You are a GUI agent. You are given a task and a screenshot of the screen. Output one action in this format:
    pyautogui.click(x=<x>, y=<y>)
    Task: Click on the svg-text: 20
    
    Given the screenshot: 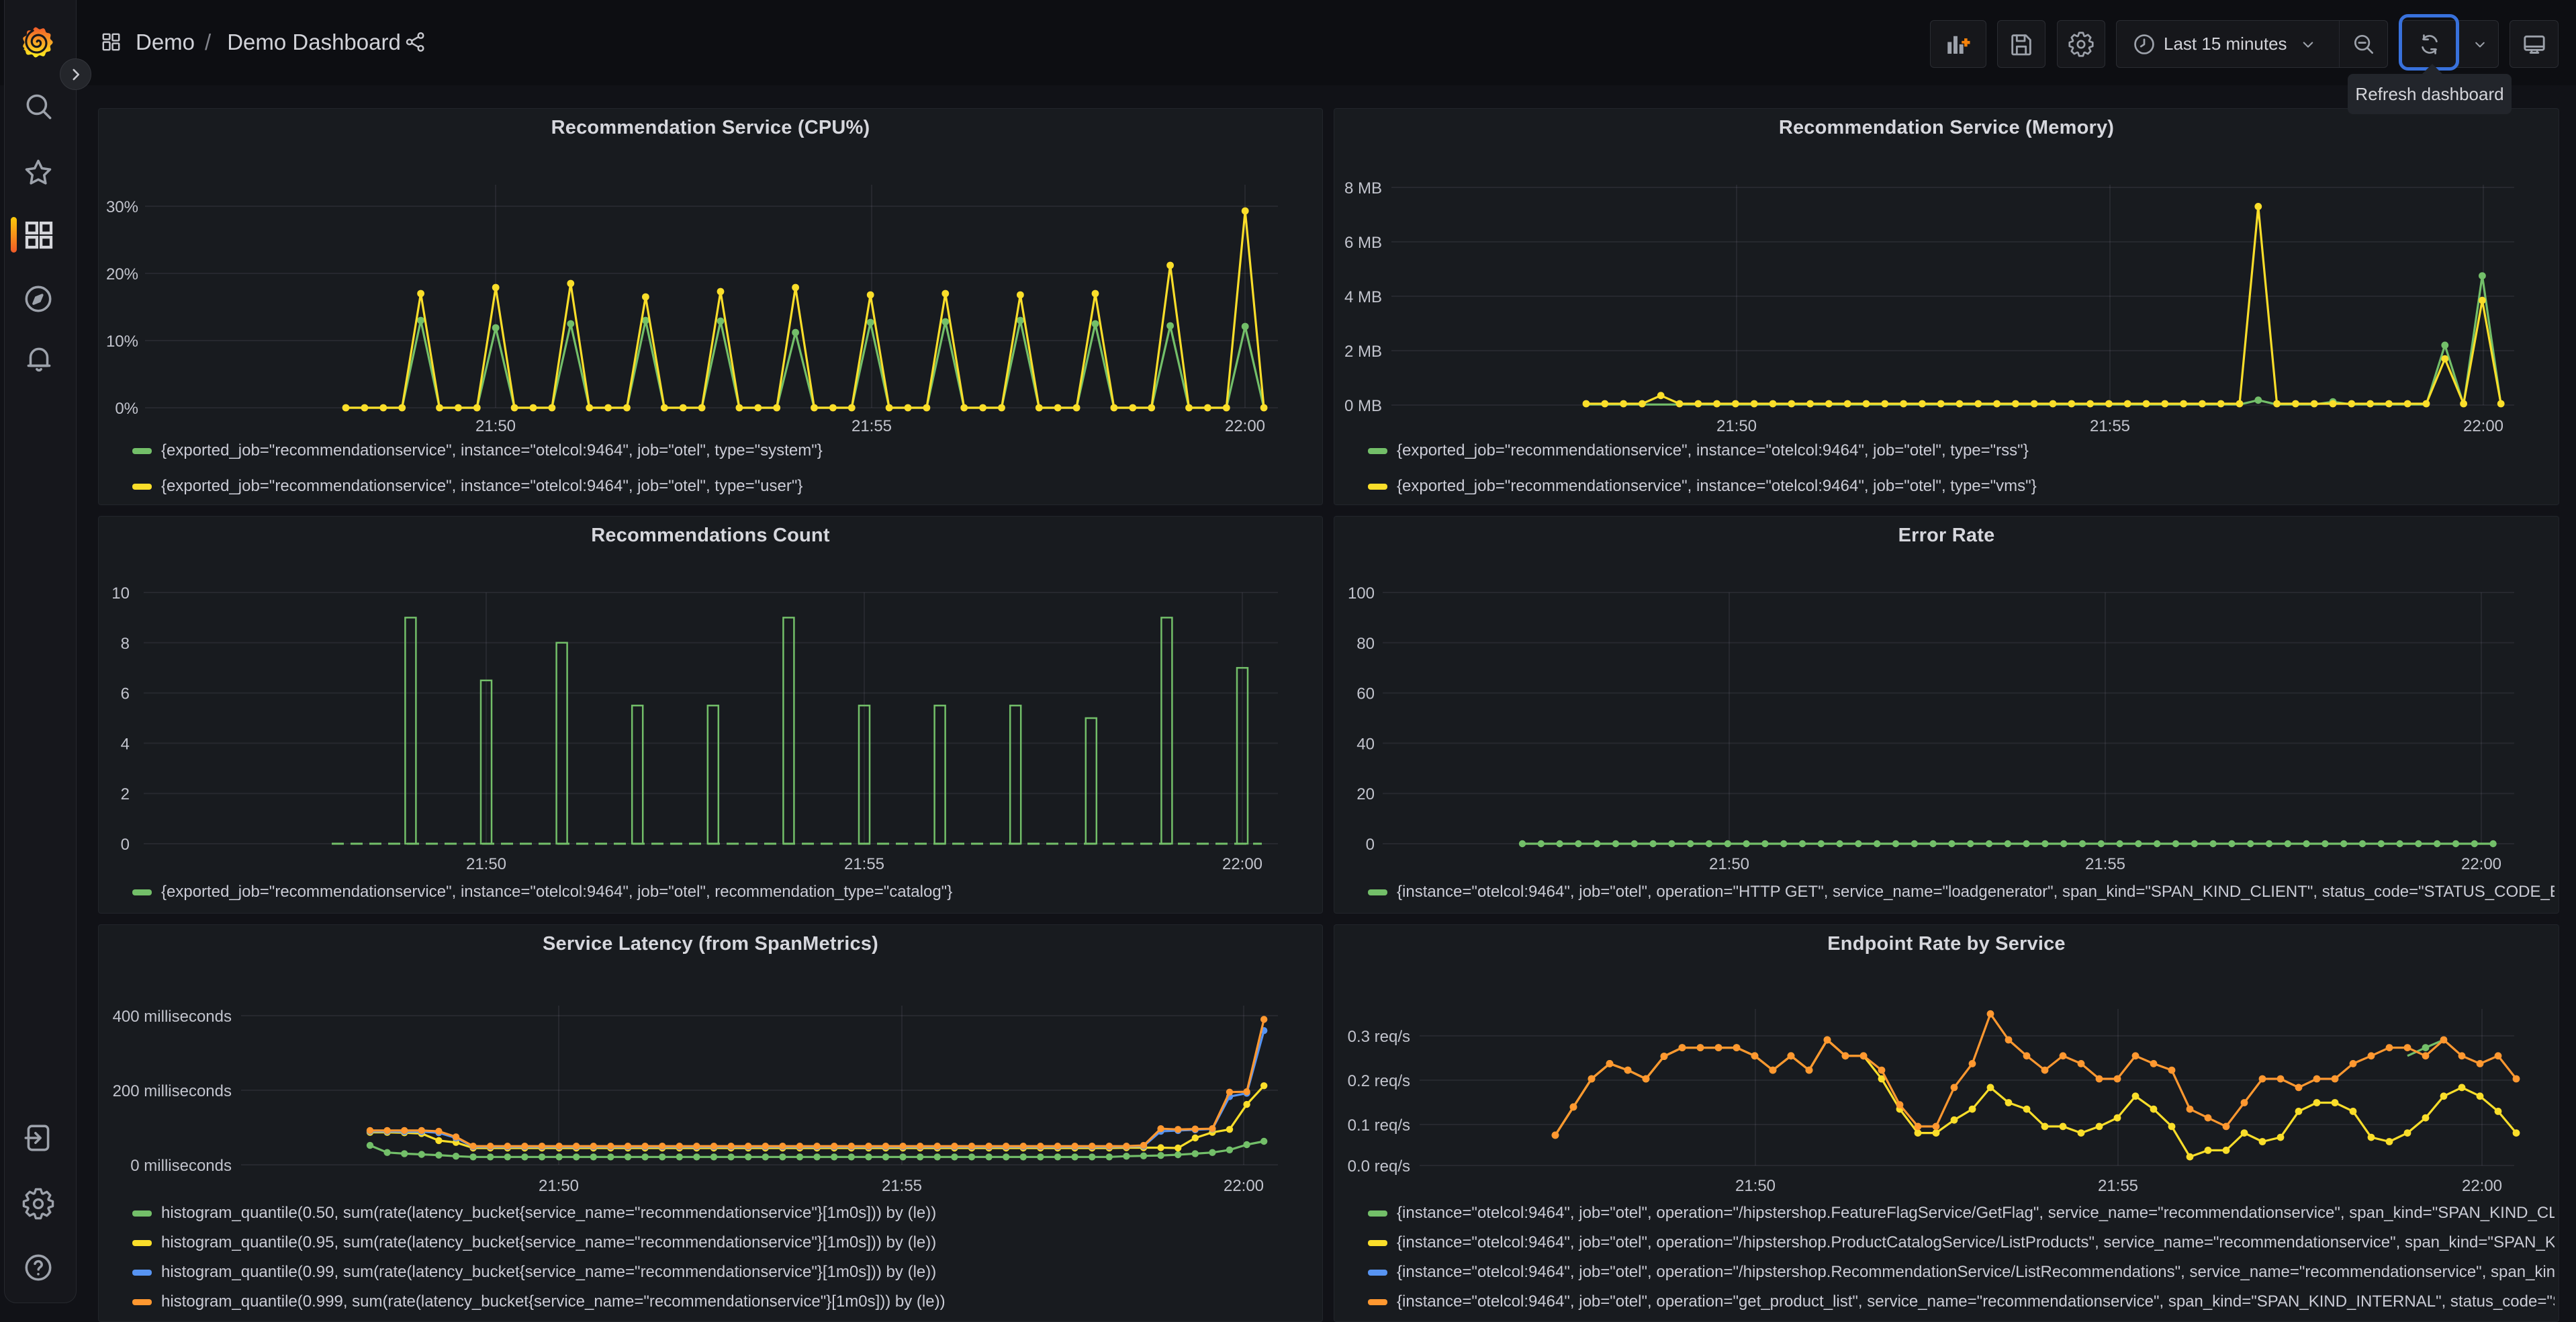 What is the action you would take?
    pyautogui.click(x=1365, y=794)
    